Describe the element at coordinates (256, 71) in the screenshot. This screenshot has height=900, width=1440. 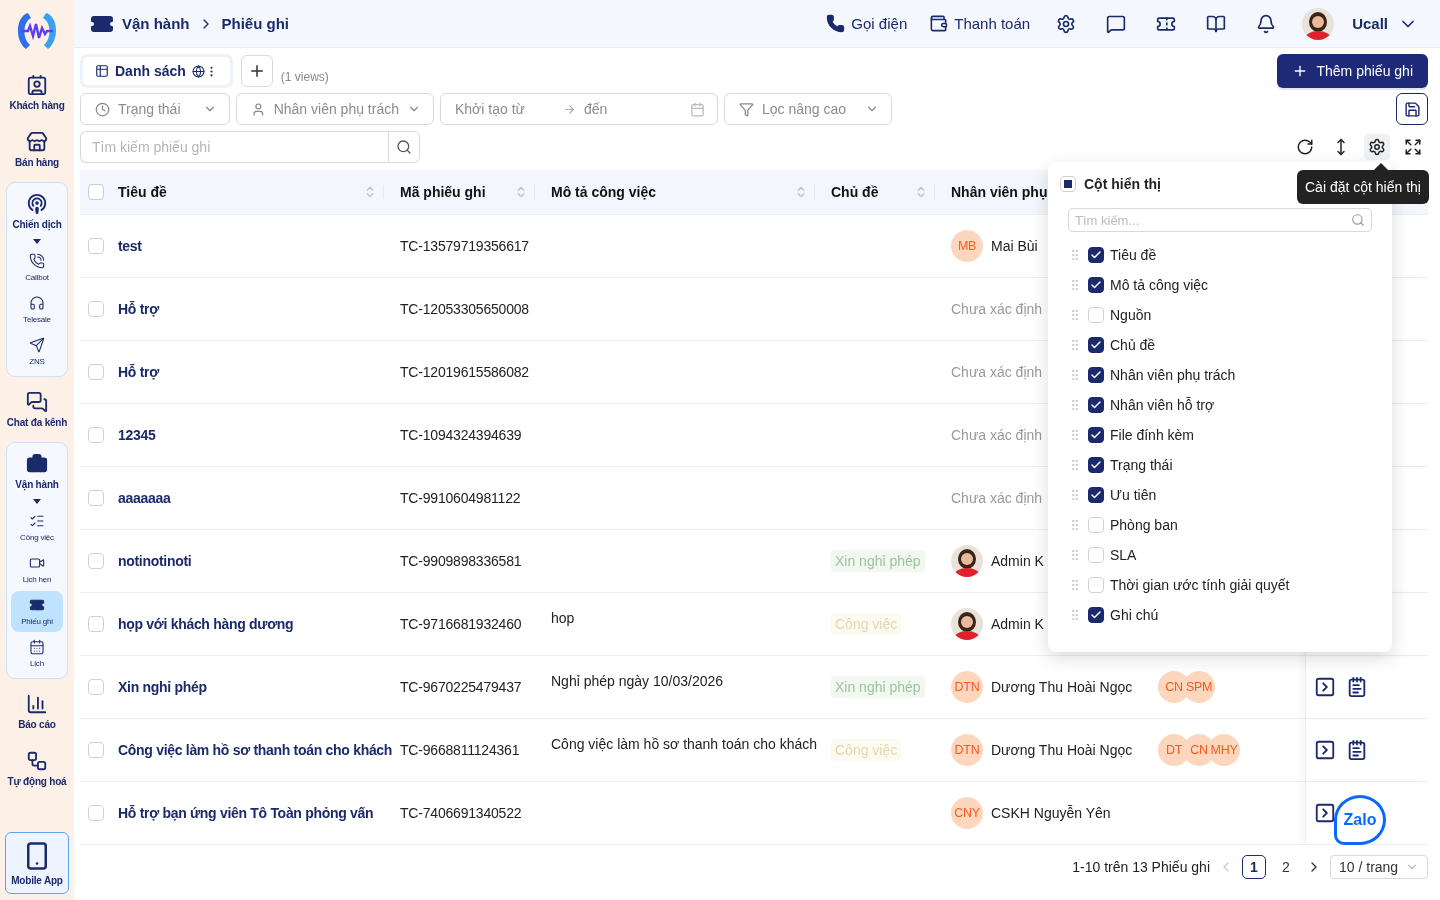
I see `add-view-button` at that location.